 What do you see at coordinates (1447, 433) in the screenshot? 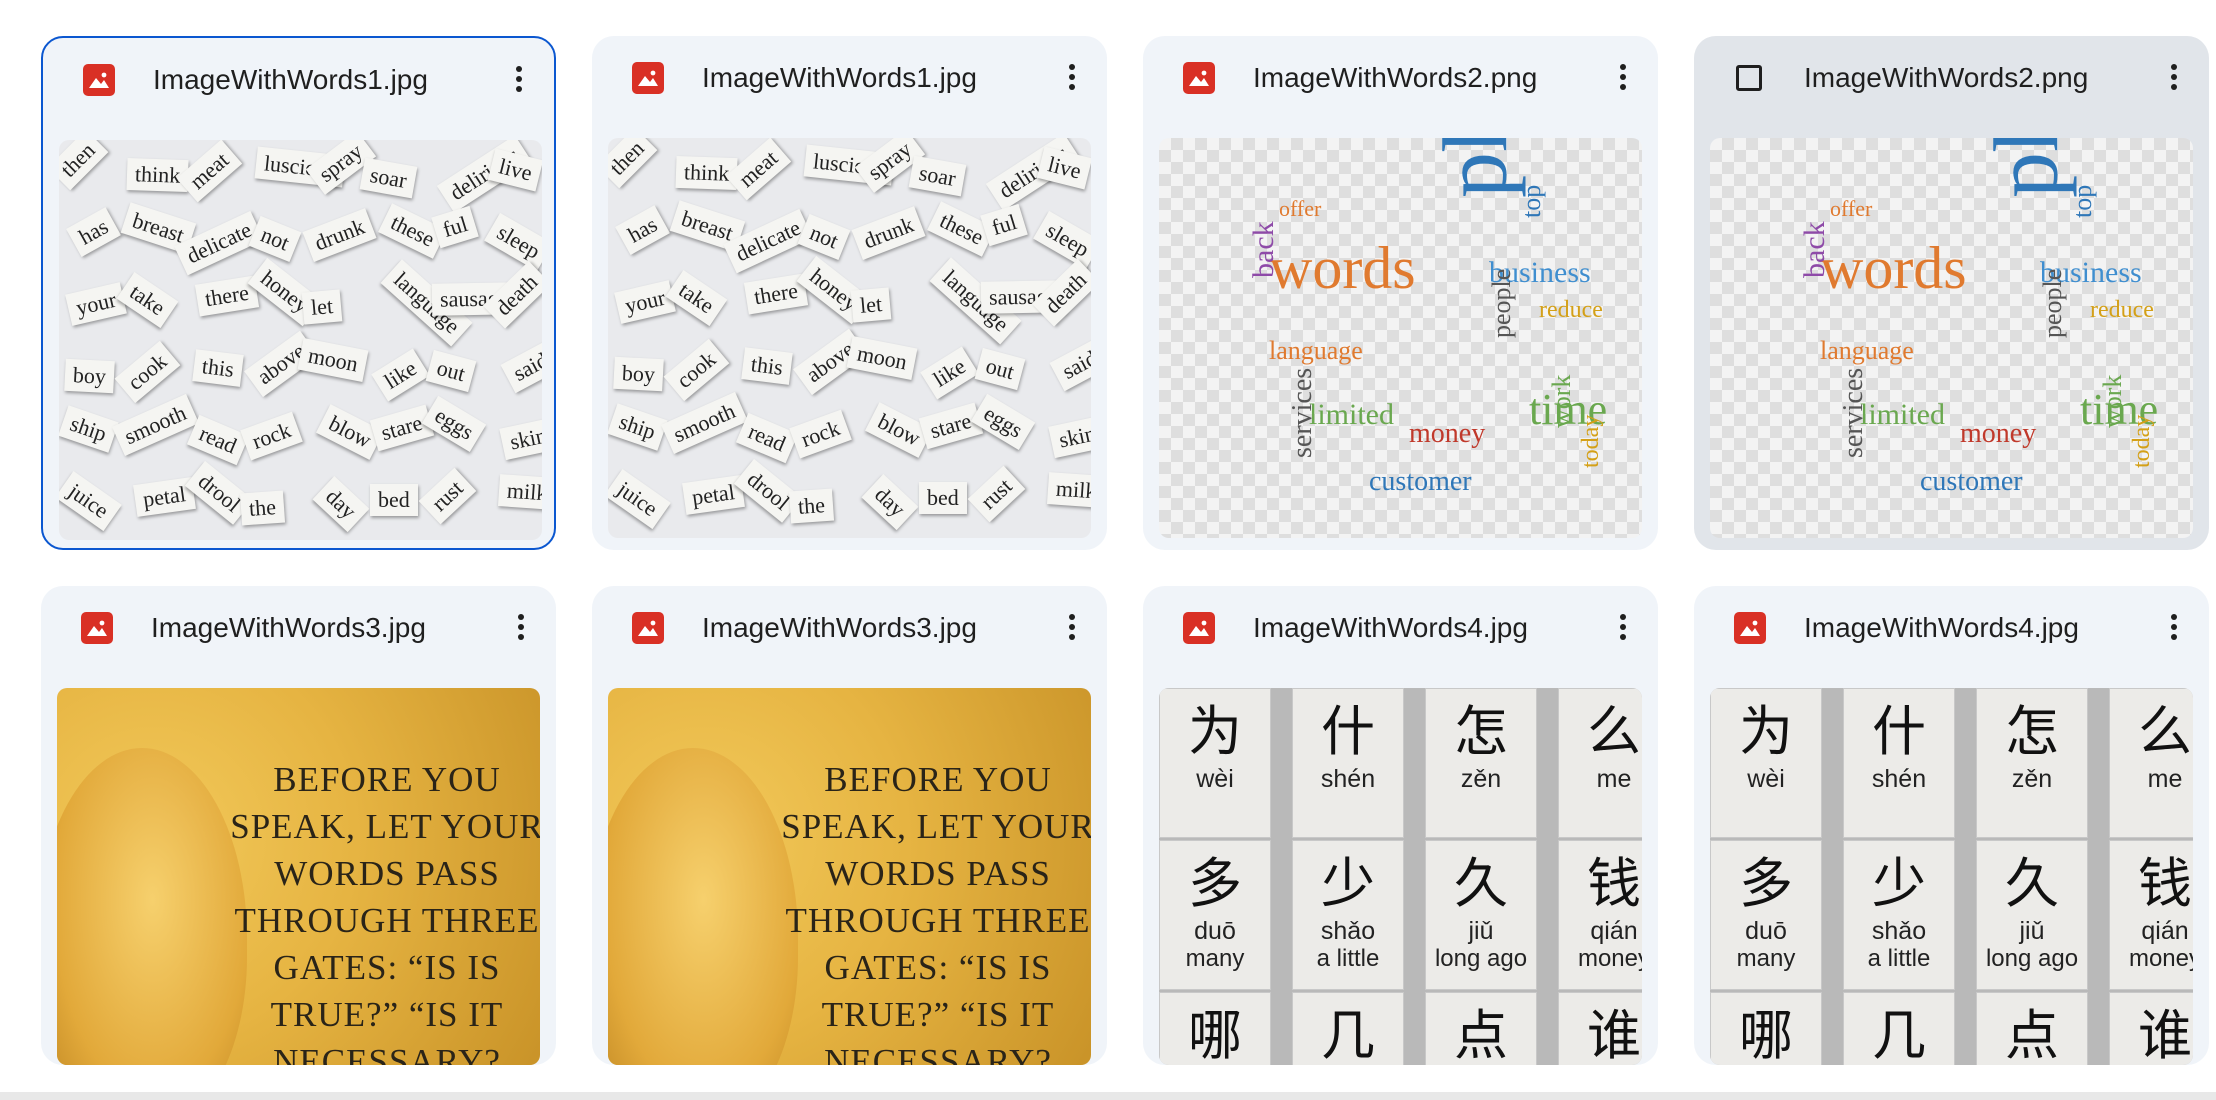
I see `cloud-word: money` at bounding box center [1447, 433].